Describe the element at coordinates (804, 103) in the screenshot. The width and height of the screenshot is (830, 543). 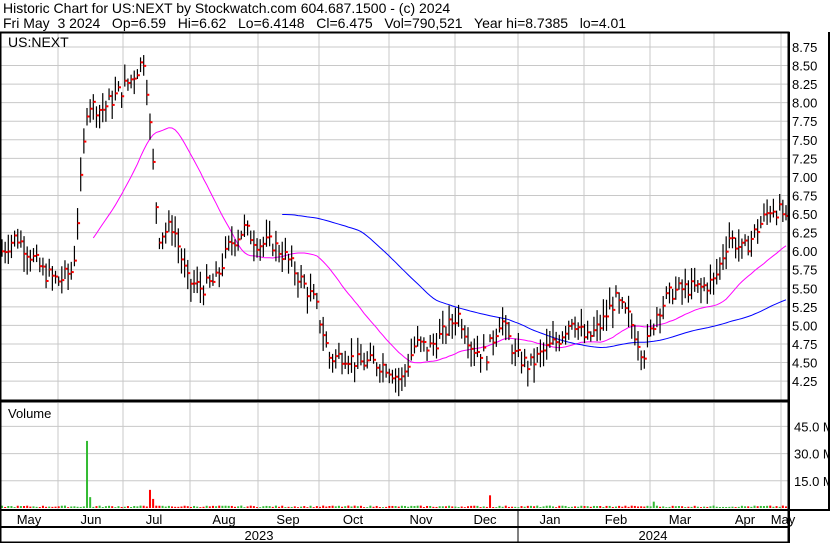
I see `price-tick-label: 8.00` at that location.